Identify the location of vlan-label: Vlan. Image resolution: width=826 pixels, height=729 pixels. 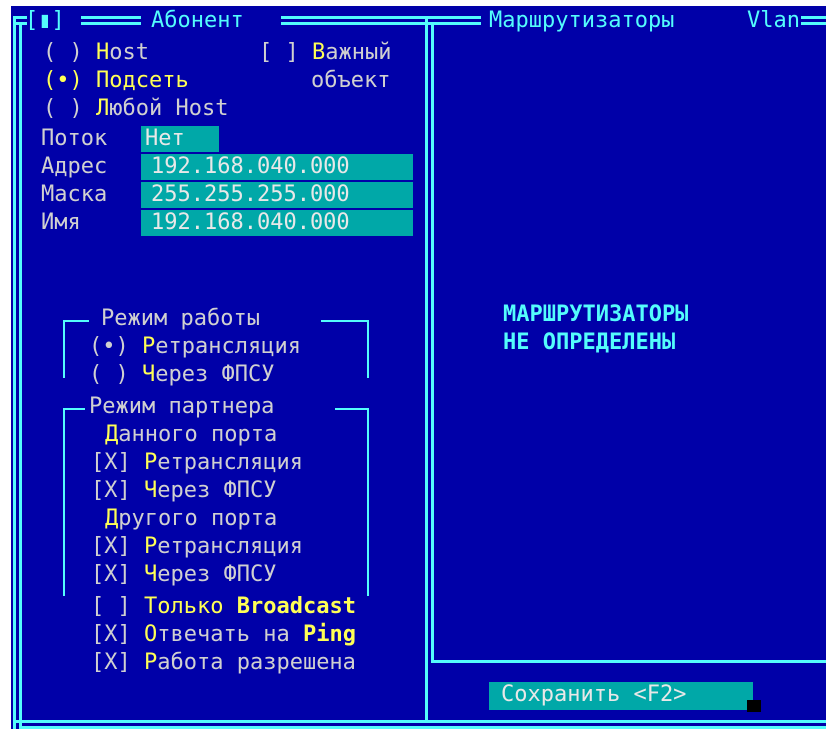
(773, 21).